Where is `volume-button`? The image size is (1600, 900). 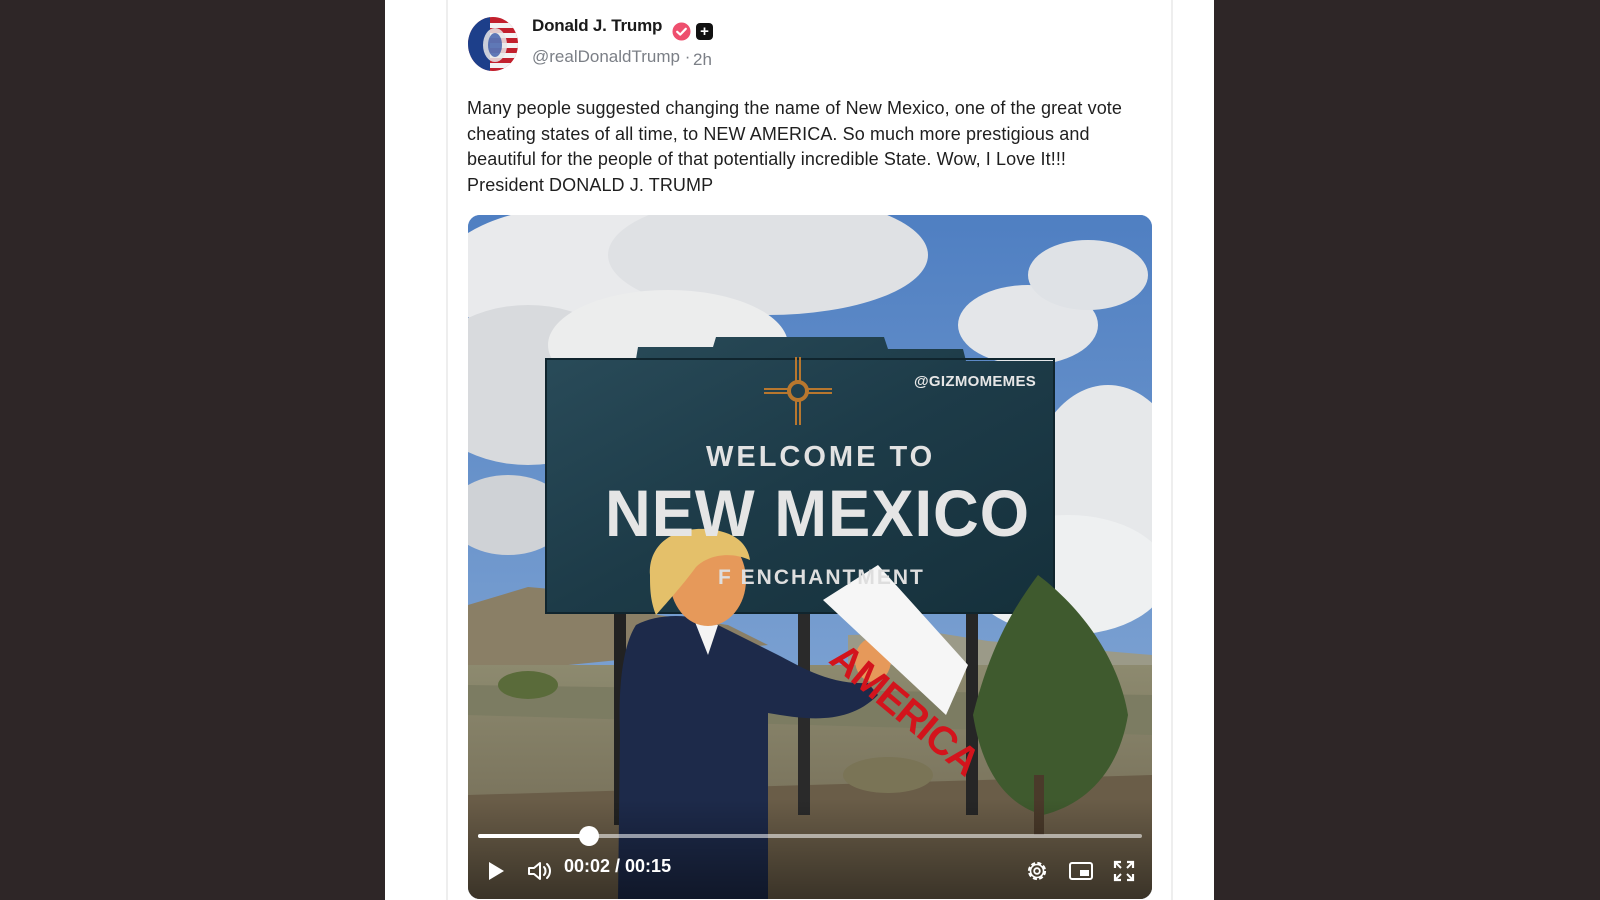
volume-button is located at coordinates (541, 871).